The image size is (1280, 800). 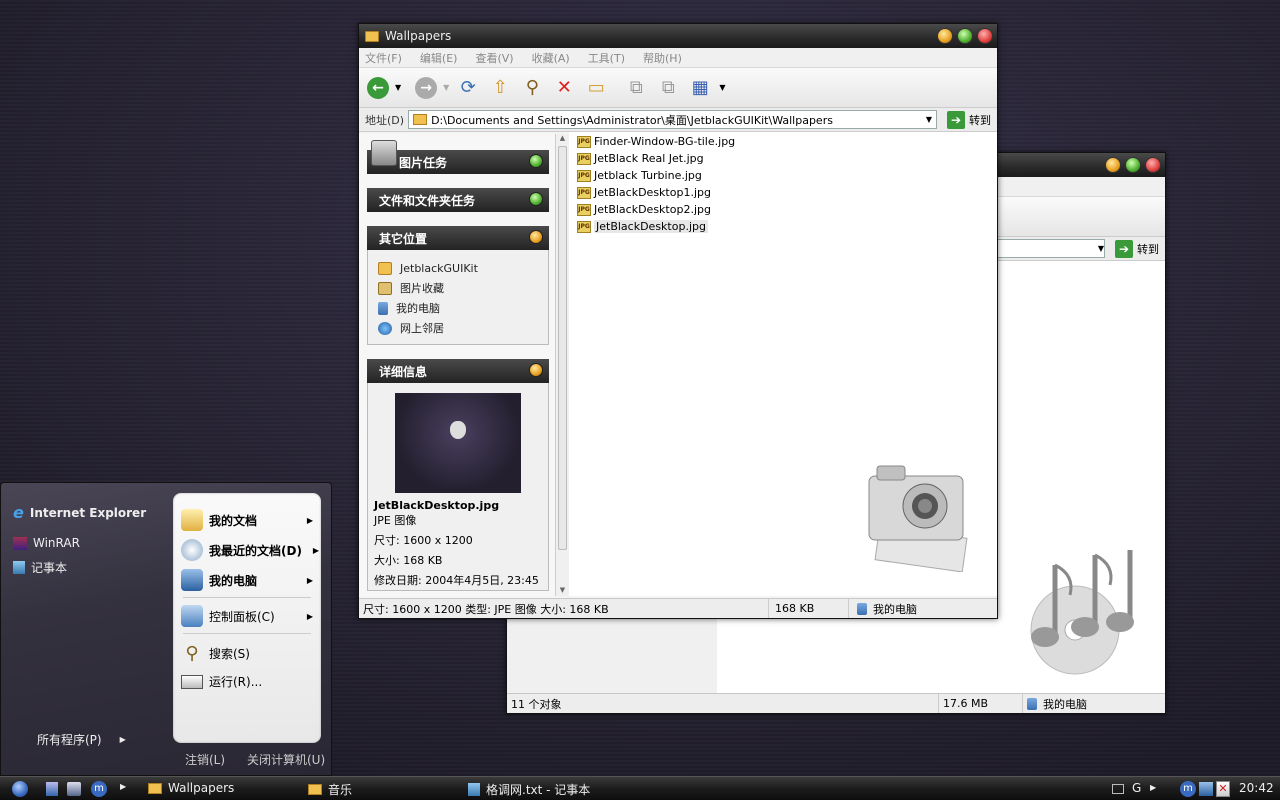 What do you see at coordinates (722, 87) in the screenshot?
I see `views-dropdown-icon: ▼` at bounding box center [722, 87].